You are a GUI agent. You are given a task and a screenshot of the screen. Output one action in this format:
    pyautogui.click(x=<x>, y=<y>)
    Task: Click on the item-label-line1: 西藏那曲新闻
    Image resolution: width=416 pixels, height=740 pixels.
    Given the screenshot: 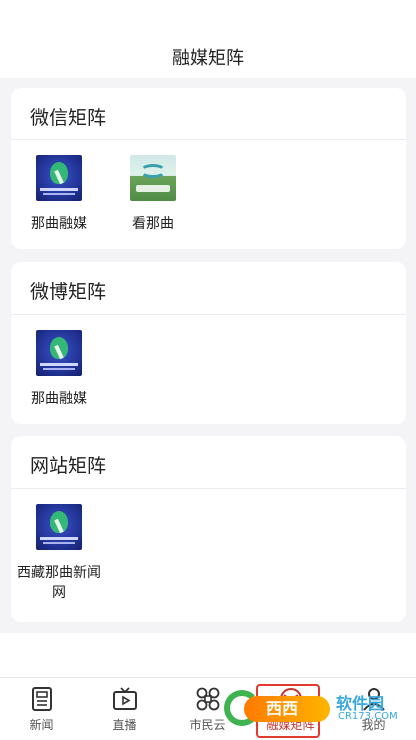 What is the action you would take?
    pyautogui.click(x=59, y=573)
    